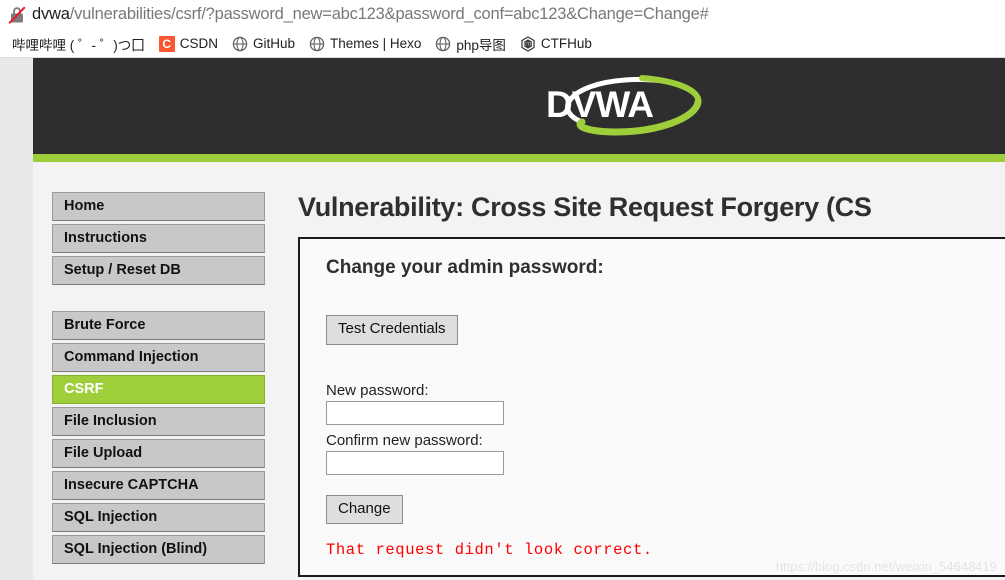 This screenshot has height=580, width=1005. I want to click on sidebar-item-instructions: Instructions, so click(158, 238).